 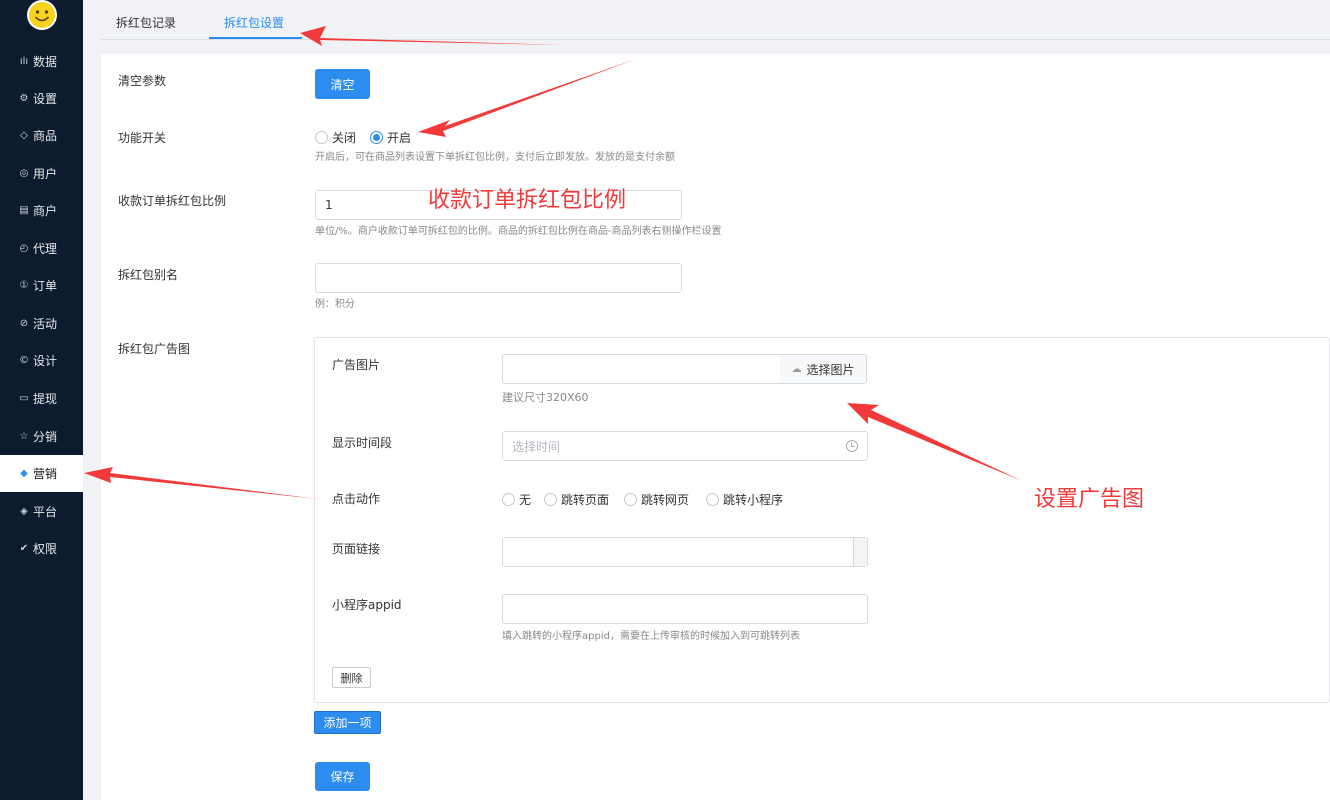 I want to click on logo-smiley-icon, so click(x=42, y=15).